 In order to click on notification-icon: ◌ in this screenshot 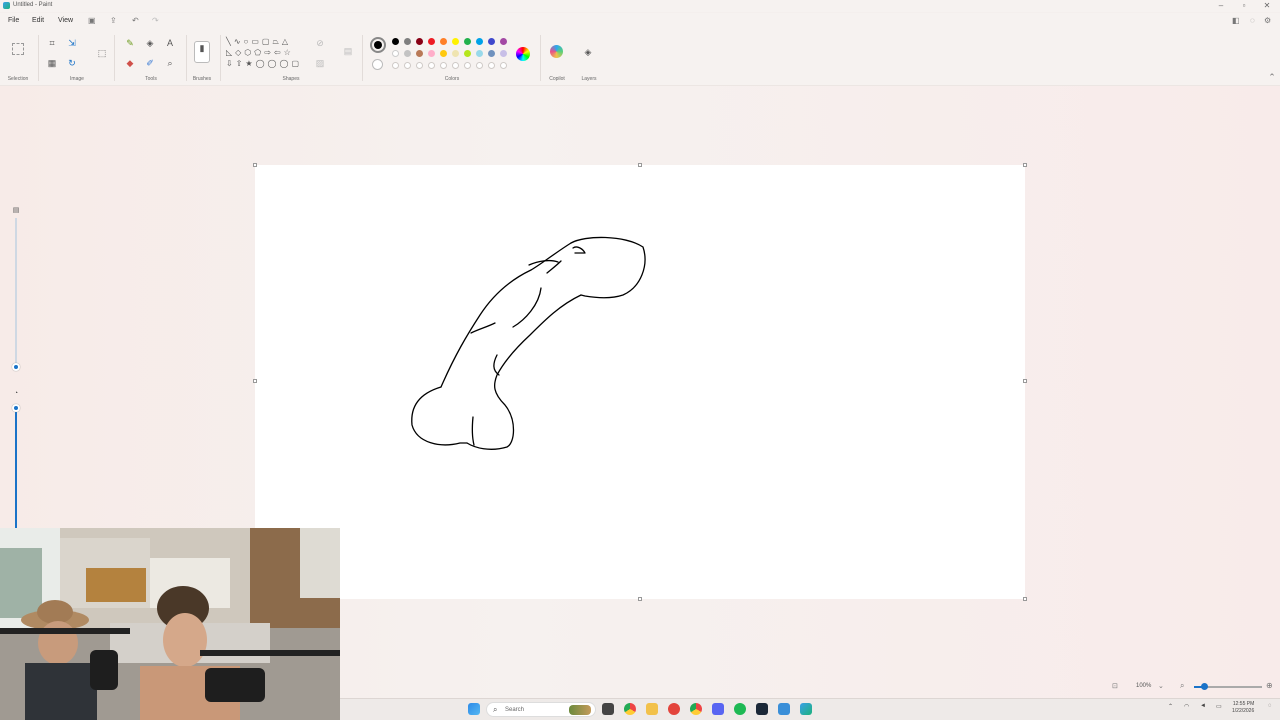, I will do `click(1270, 706)`.